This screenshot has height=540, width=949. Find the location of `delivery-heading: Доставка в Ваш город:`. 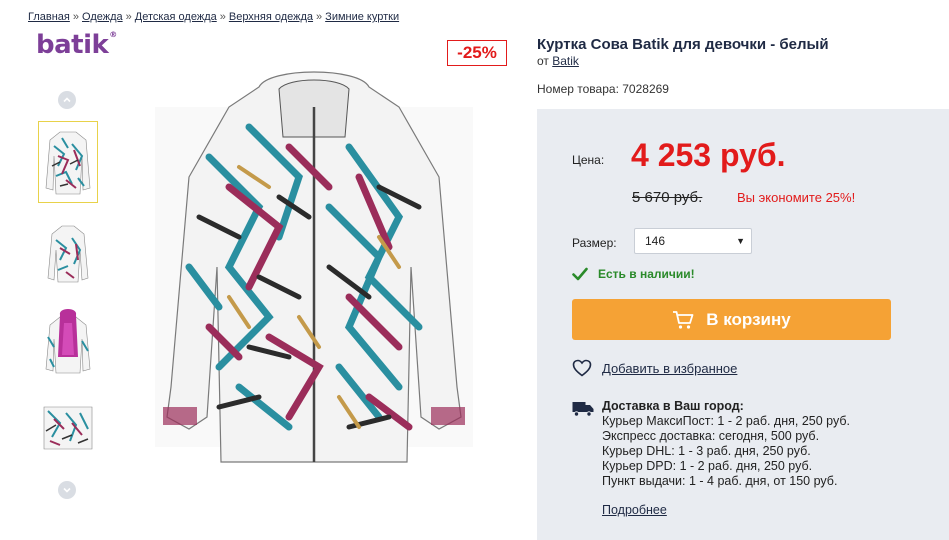

delivery-heading: Доставка в Ваш город: is located at coordinates (673, 406).